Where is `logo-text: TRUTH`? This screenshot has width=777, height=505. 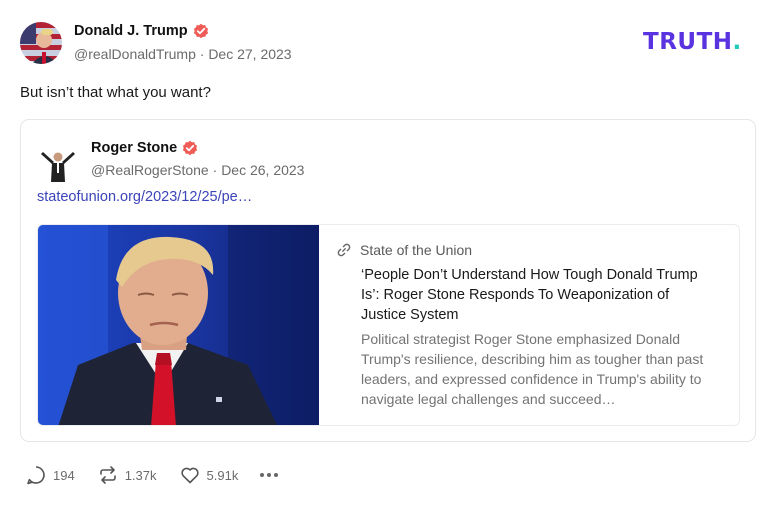 logo-text: TRUTH is located at coordinates (688, 42).